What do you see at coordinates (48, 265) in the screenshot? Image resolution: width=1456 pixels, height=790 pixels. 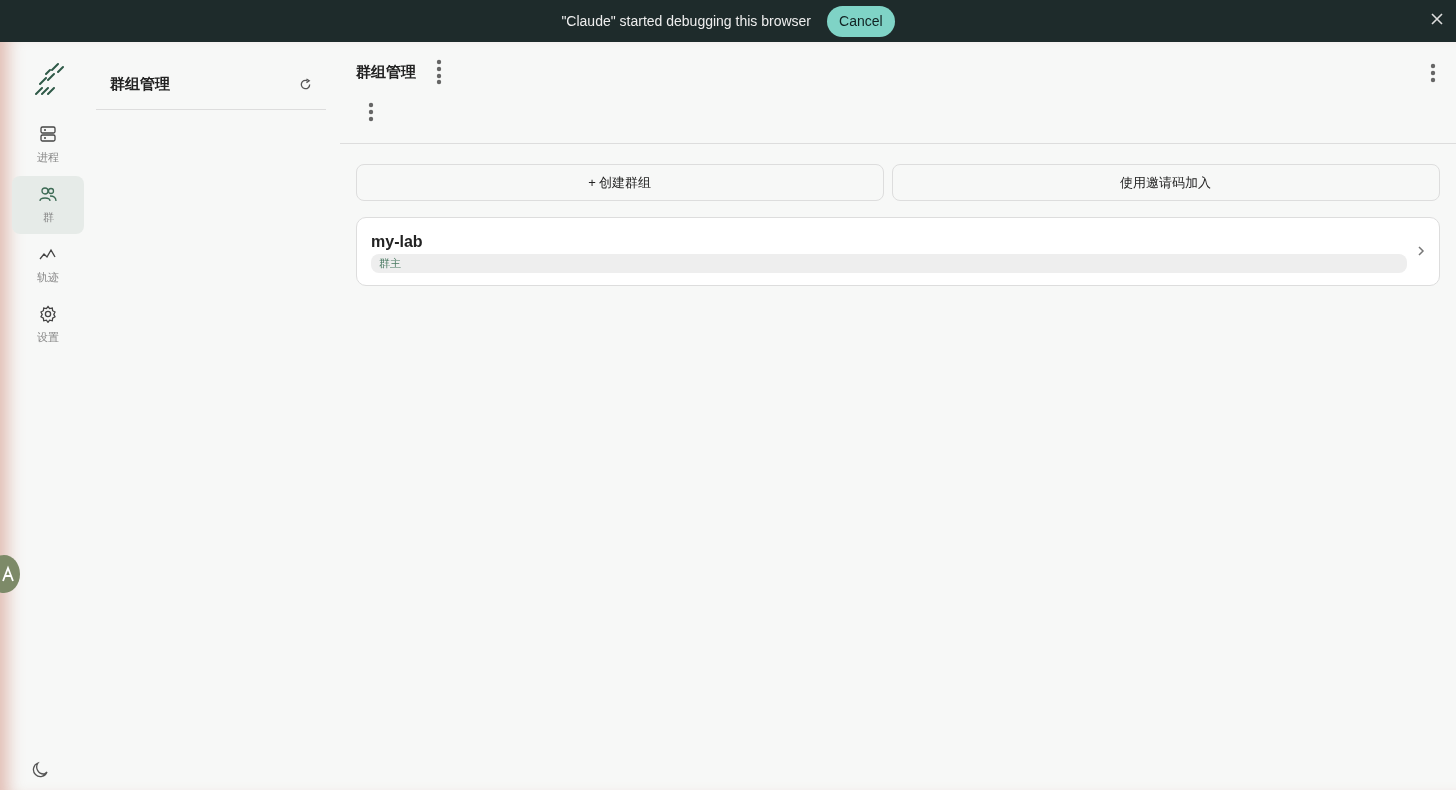 I see `nav-item: 轨迹` at bounding box center [48, 265].